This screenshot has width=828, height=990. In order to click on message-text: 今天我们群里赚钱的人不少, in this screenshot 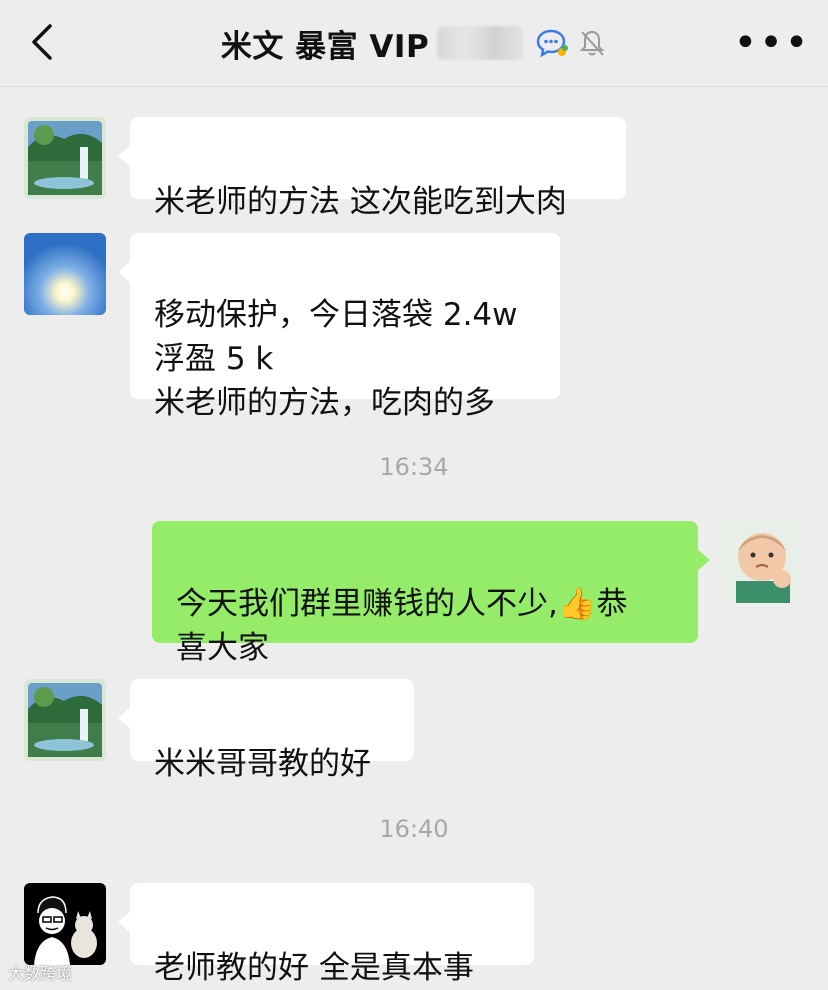, I will do `click(367, 604)`.